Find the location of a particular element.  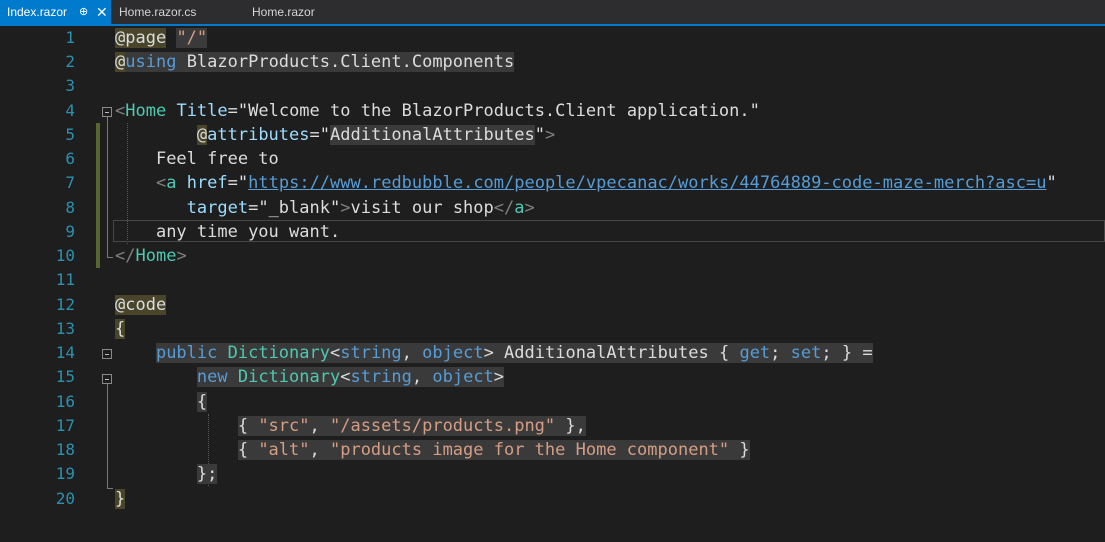

markup-text: Feel free to is located at coordinates (217, 159).